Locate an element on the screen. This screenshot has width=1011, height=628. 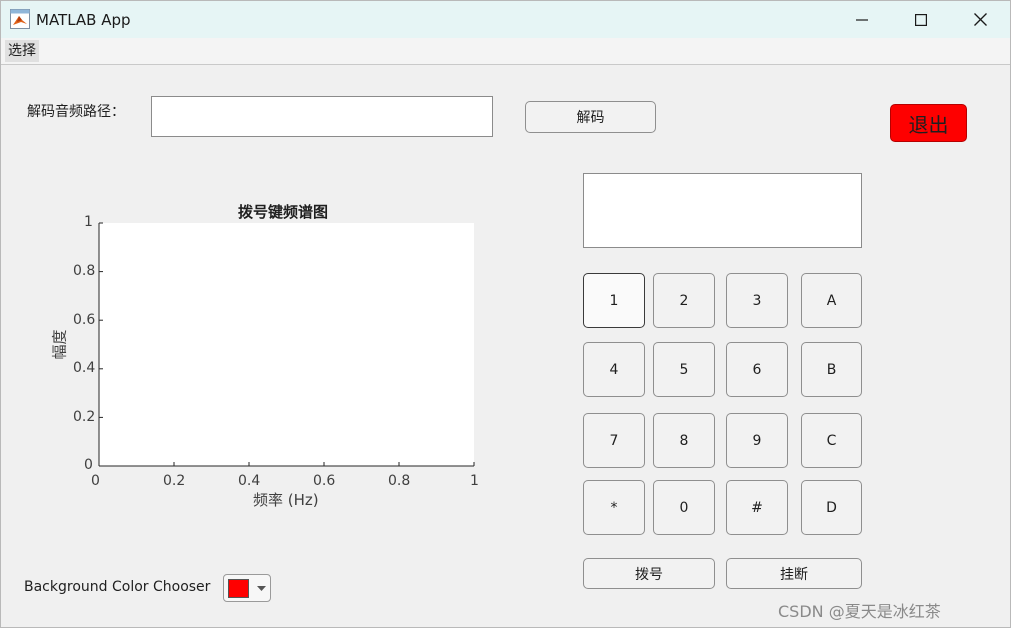
y-axis-label: 幅度 is located at coordinates (59, 344).